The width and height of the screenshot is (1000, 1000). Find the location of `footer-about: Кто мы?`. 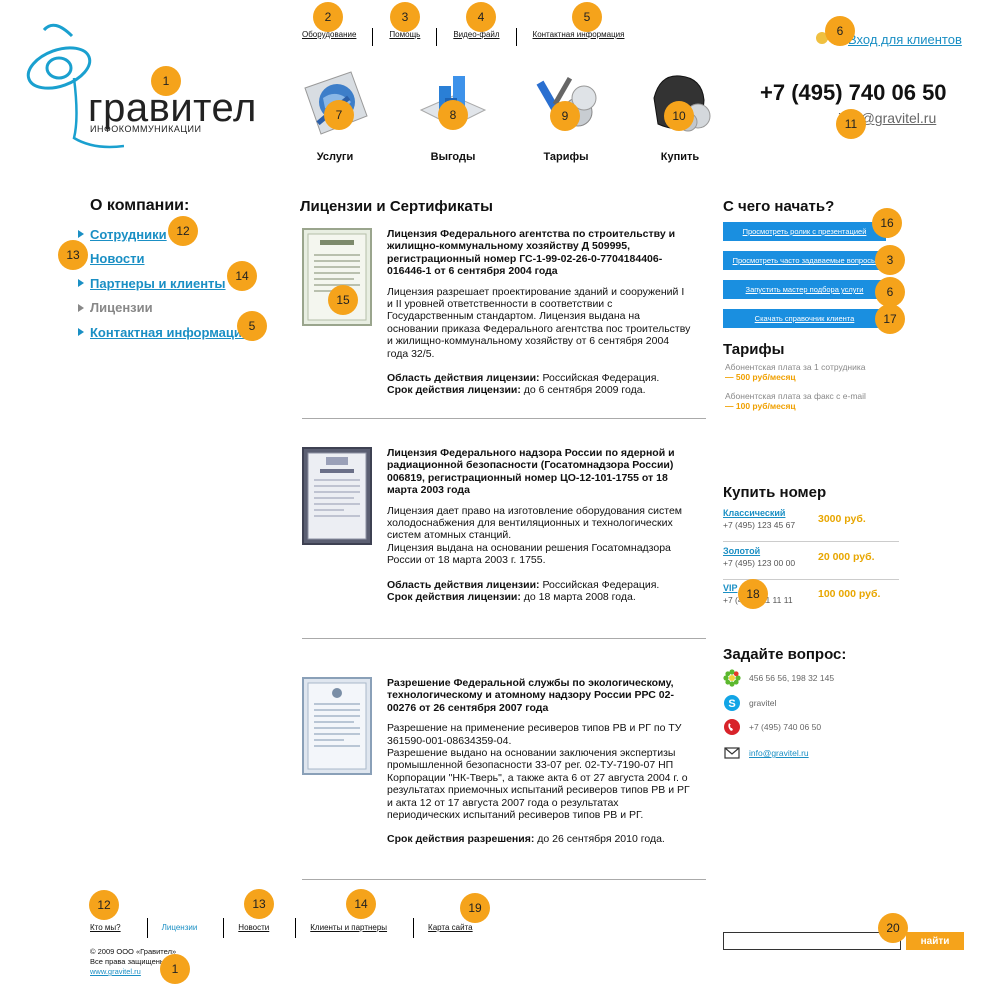

footer-about: Кто мы? is located at coordinates (119, 928).